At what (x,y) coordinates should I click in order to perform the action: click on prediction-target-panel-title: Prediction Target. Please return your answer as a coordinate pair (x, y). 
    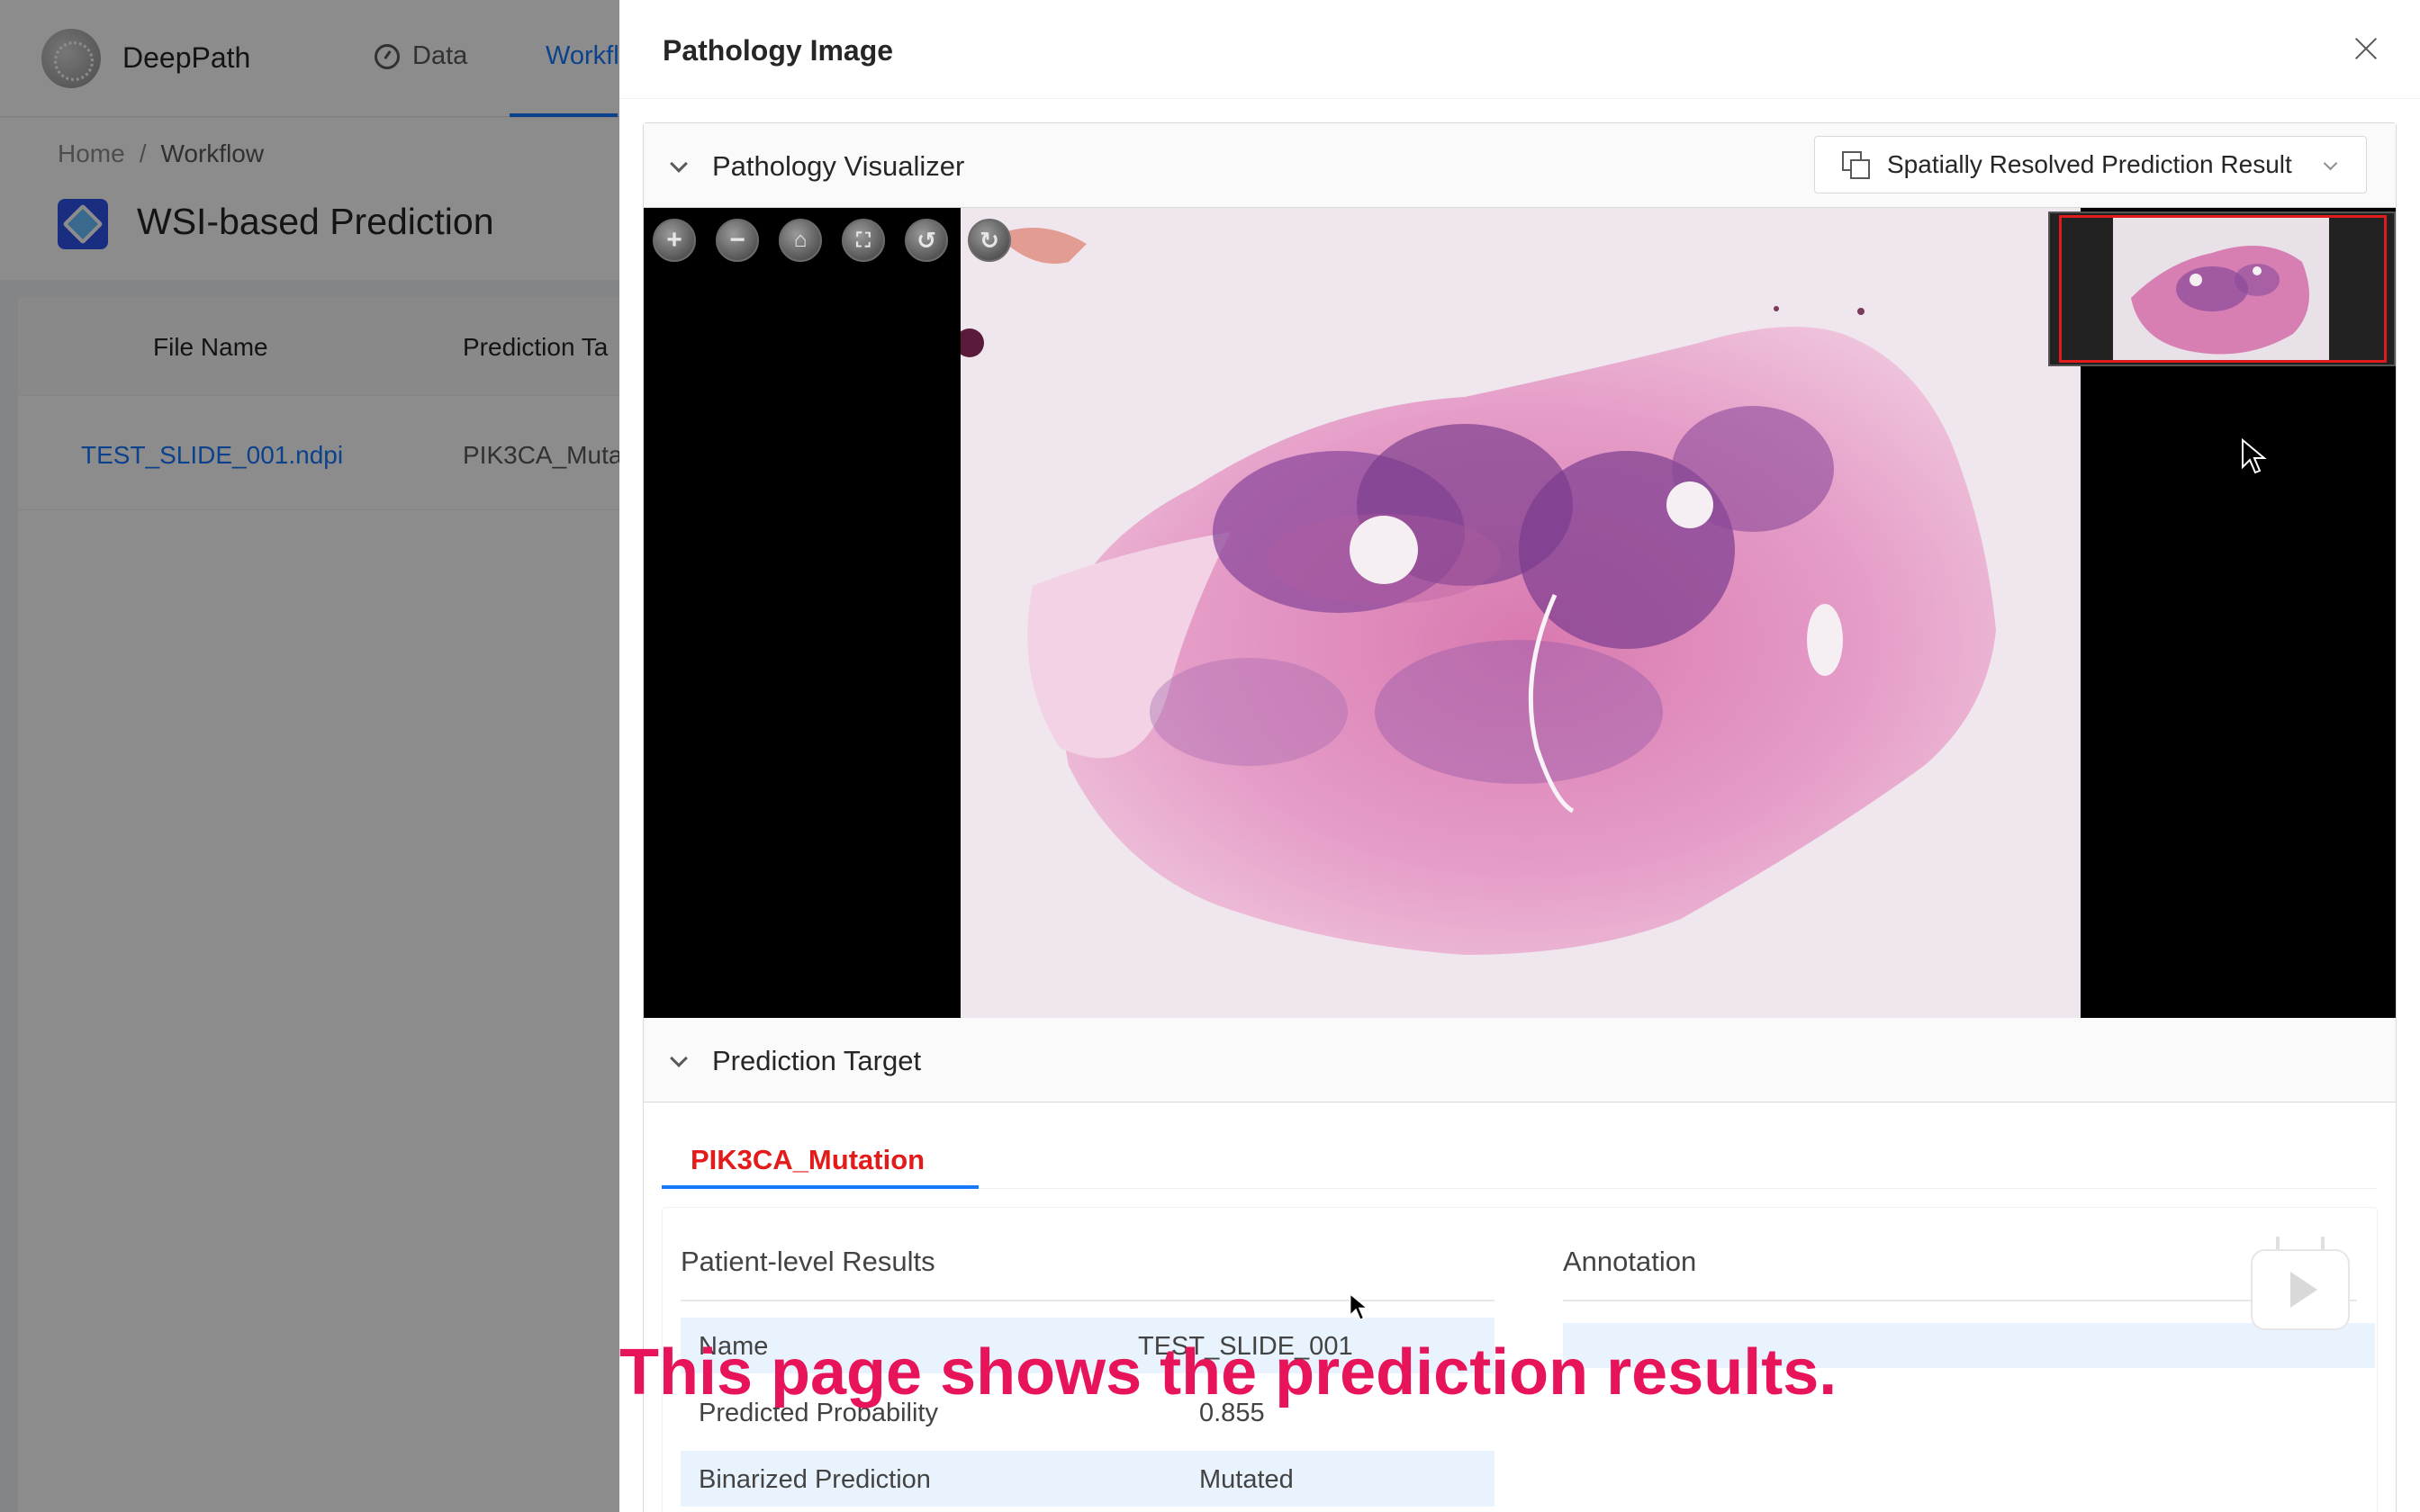
    Looking at the image, I should click on (817, 1061).